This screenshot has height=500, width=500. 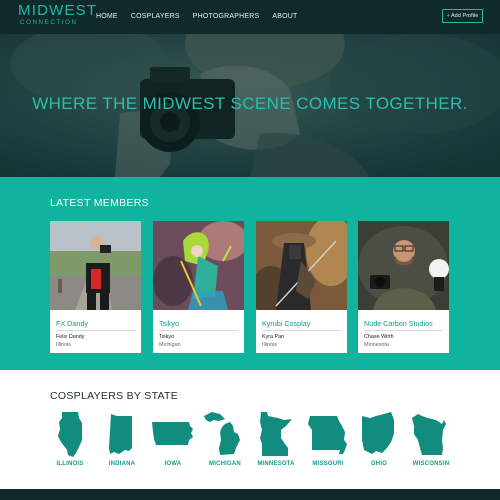 What do you see at coordinates (107, 17) in the screenshot?
I see `nav-home: HOME` at bounding box center [107, 17].